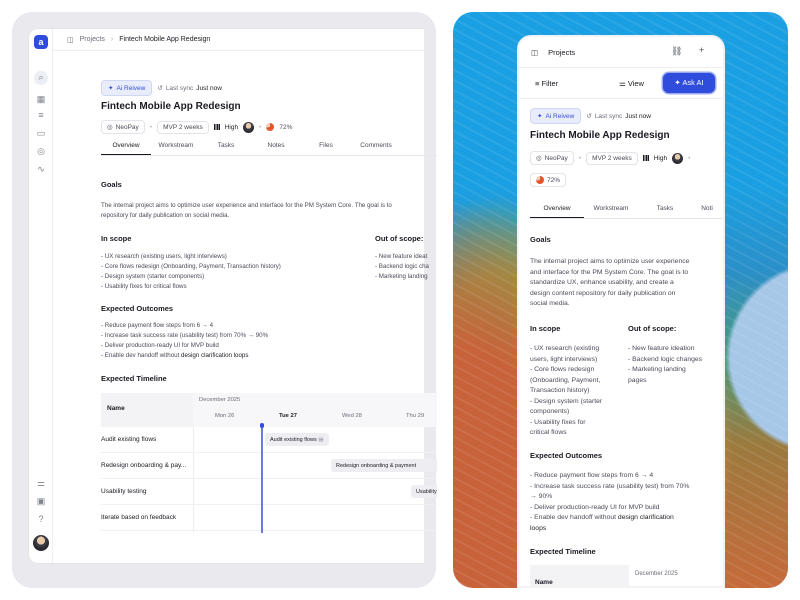  What do you see at coordinates (384, 465) in the screenshot?
I see `timeline-bar: Redesign onboarding & payment` at bounding box center [384, 465].